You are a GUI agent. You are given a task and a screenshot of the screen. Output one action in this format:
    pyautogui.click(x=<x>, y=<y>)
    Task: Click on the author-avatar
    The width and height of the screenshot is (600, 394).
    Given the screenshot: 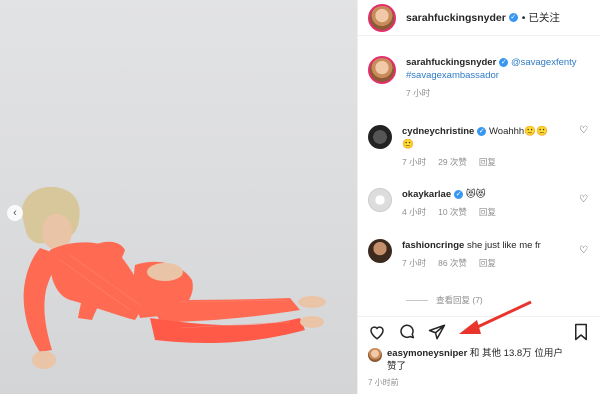 What is the action you would take?
    pyautogui.click(x=382, y=17)
    